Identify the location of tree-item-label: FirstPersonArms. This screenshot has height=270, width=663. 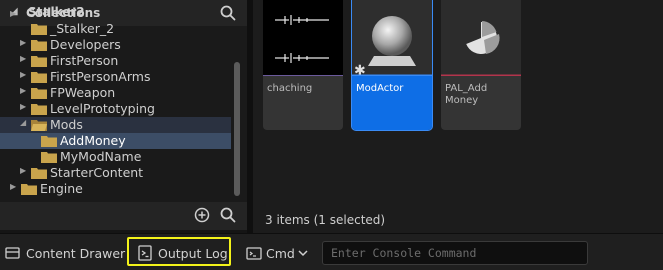
(100, 76).